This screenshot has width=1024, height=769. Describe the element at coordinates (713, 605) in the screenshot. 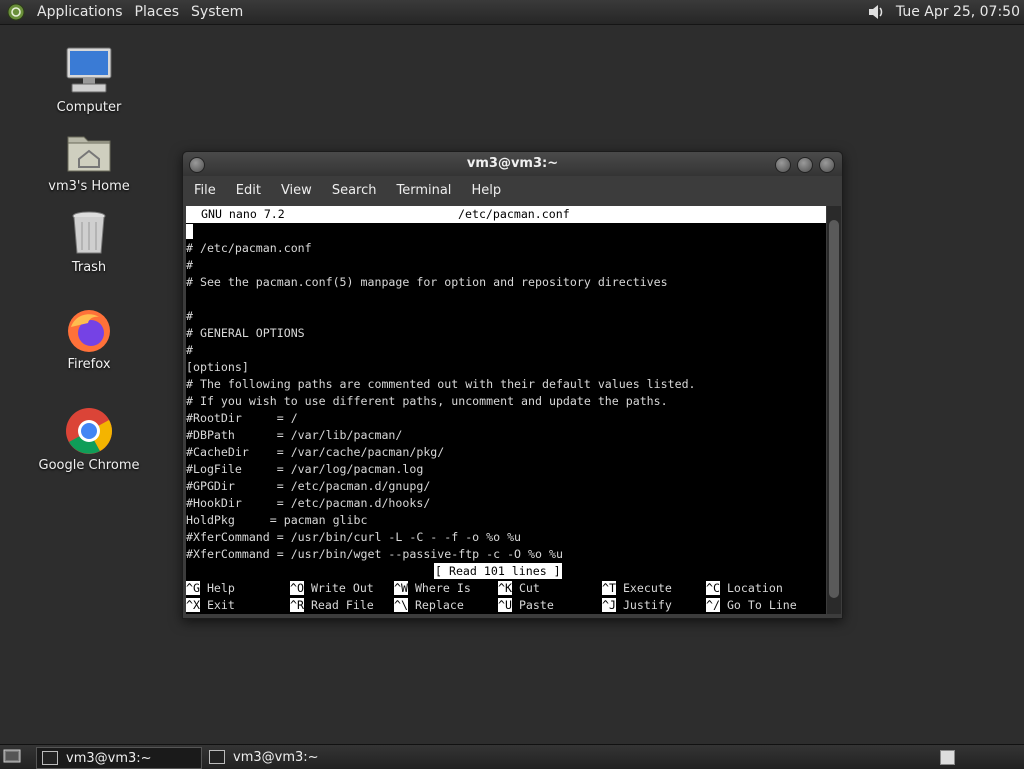

I see `shortcut-key: ^/` at that location.